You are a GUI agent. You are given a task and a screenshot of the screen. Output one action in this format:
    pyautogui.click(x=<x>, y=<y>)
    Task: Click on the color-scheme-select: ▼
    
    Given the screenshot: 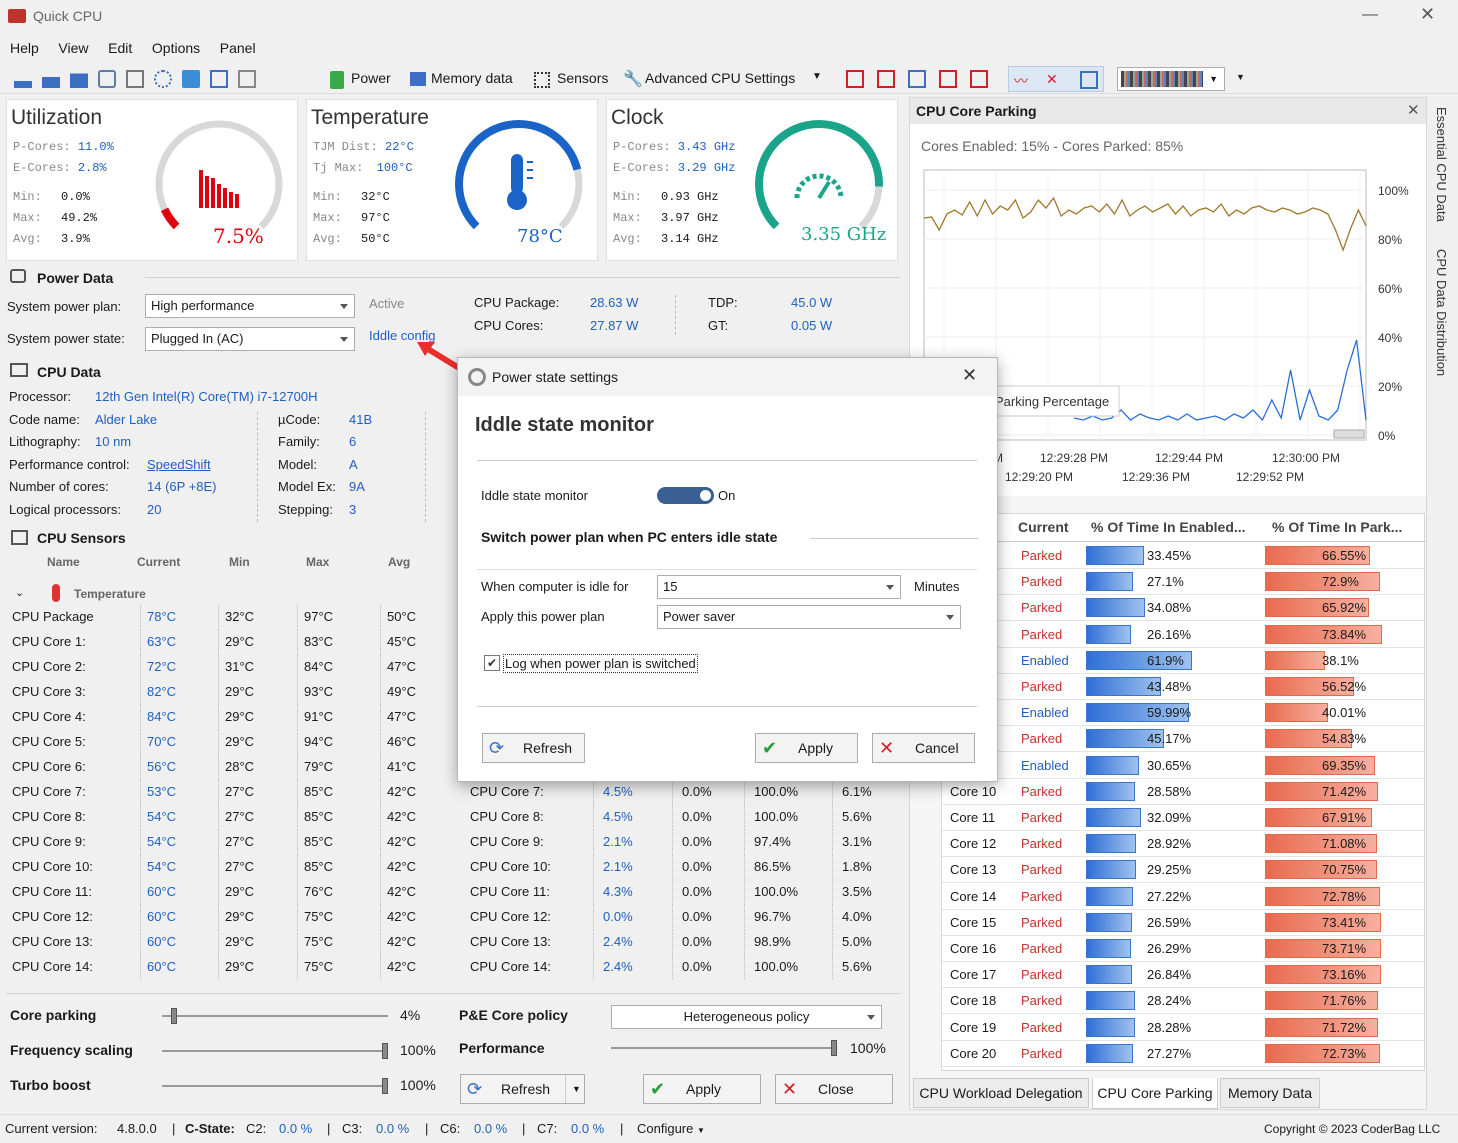 What is the action you would take?
    pyautogui.click(x=1171, y=79)
    